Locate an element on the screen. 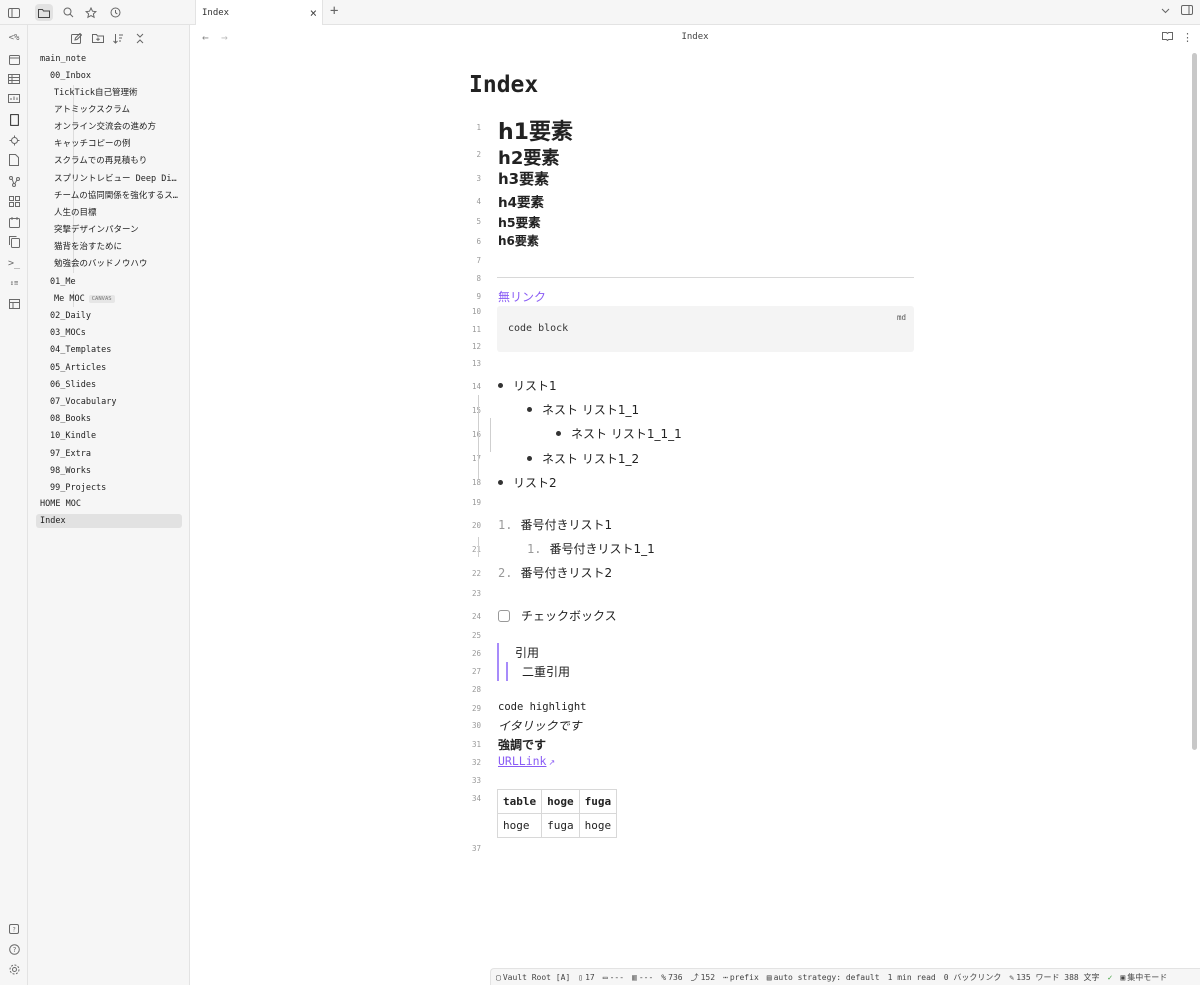 This screenshot has height=985, width=1200. presentation-icon is located at coordinates (14, 99).